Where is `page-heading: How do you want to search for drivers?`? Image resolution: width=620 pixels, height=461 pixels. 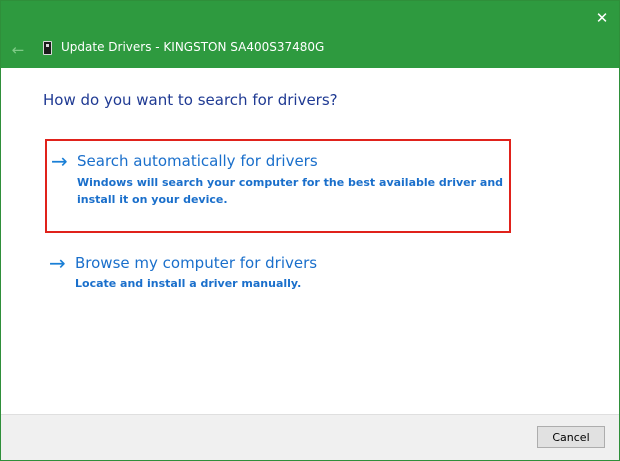 page-heading: How do you want to search for drivers? is located at coordinates (190, 100).